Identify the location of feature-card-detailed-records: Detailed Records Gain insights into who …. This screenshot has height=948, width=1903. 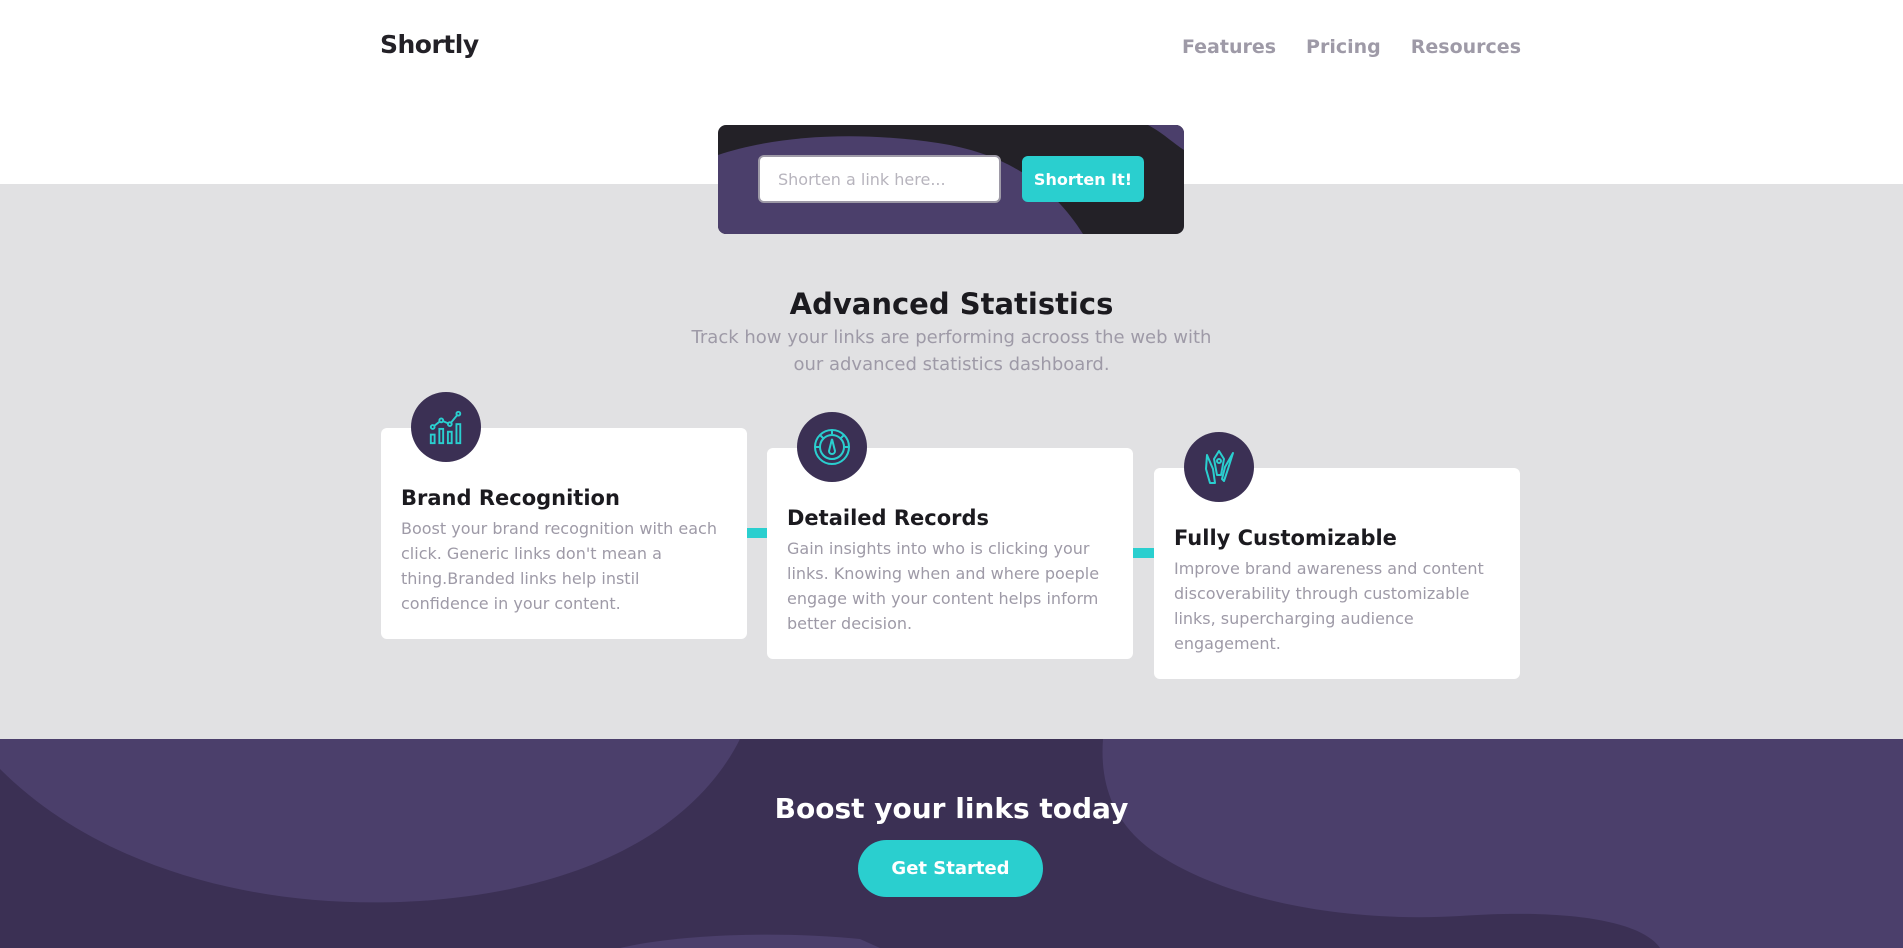
(950, 535).